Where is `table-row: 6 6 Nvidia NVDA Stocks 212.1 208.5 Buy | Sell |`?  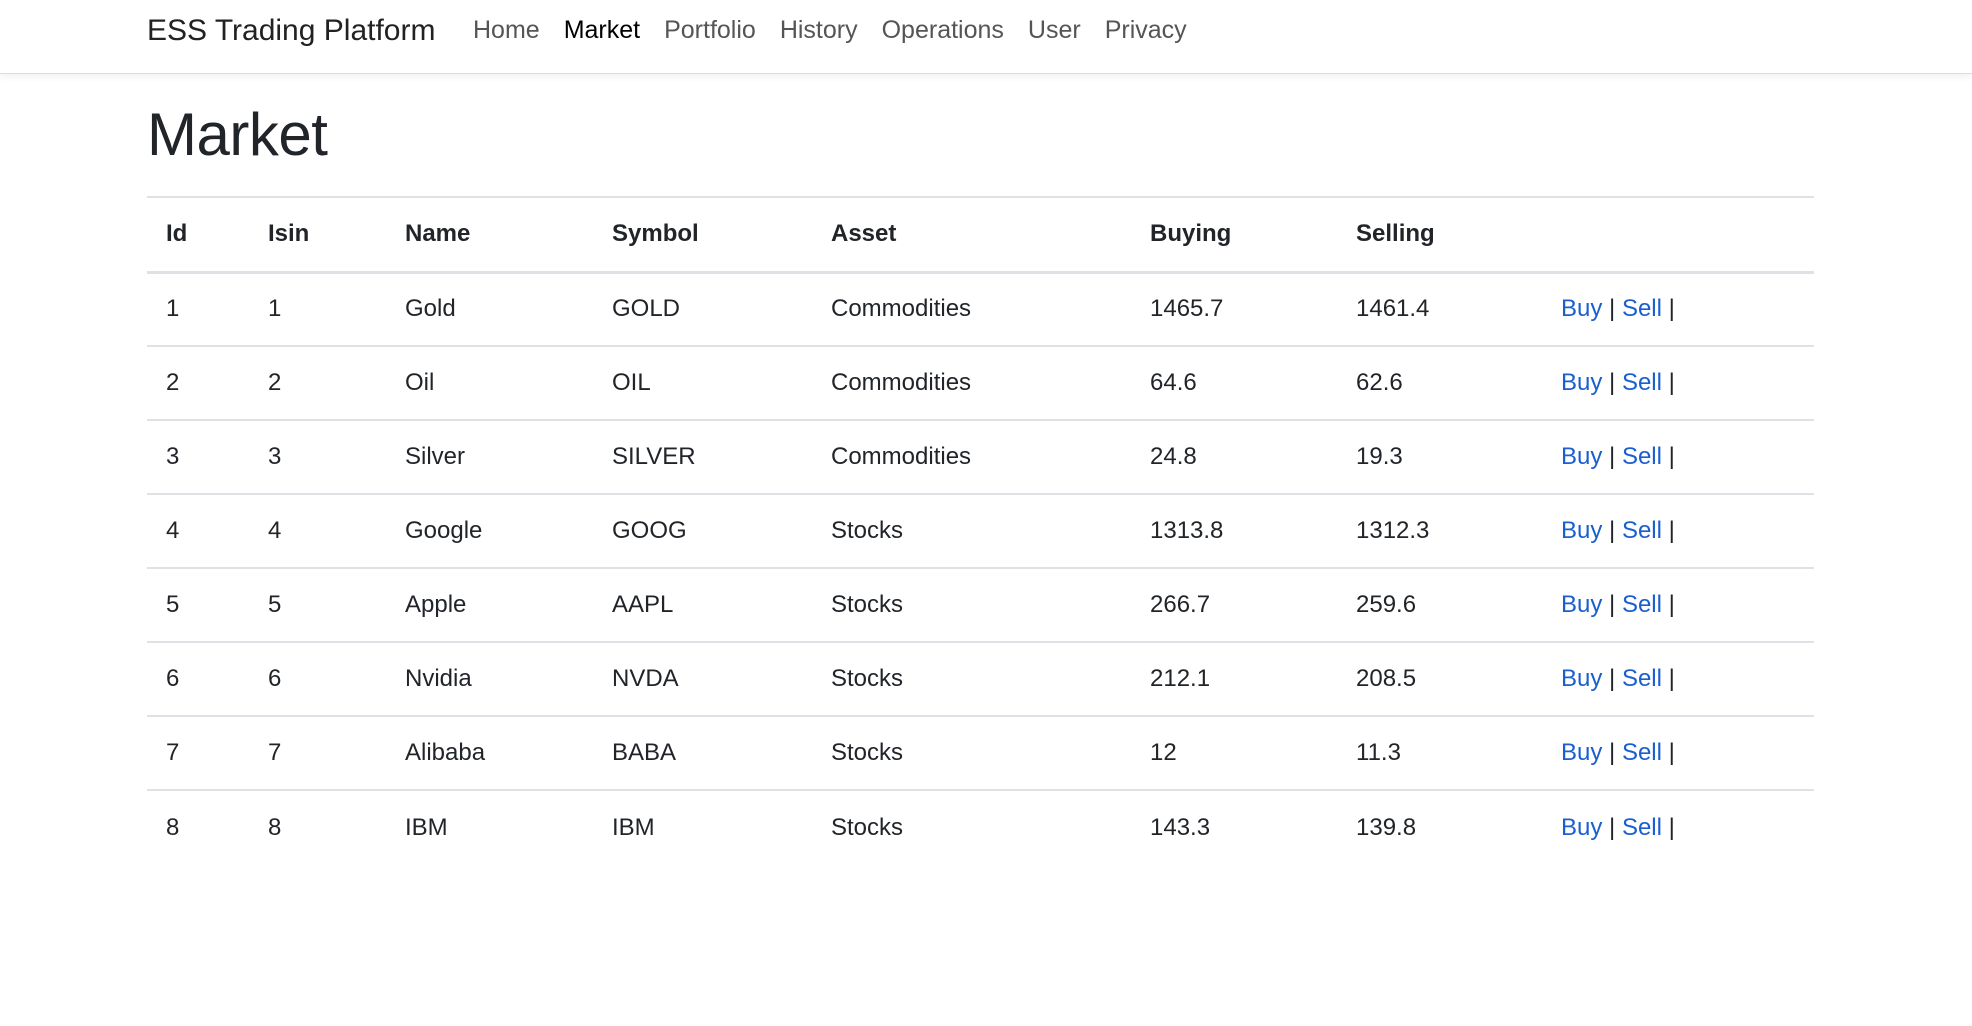 table-row: 6 6 Nvidia NVDA Stocks 212.1 208.5 Buy | Sell | is located at coordinates (980, 679).